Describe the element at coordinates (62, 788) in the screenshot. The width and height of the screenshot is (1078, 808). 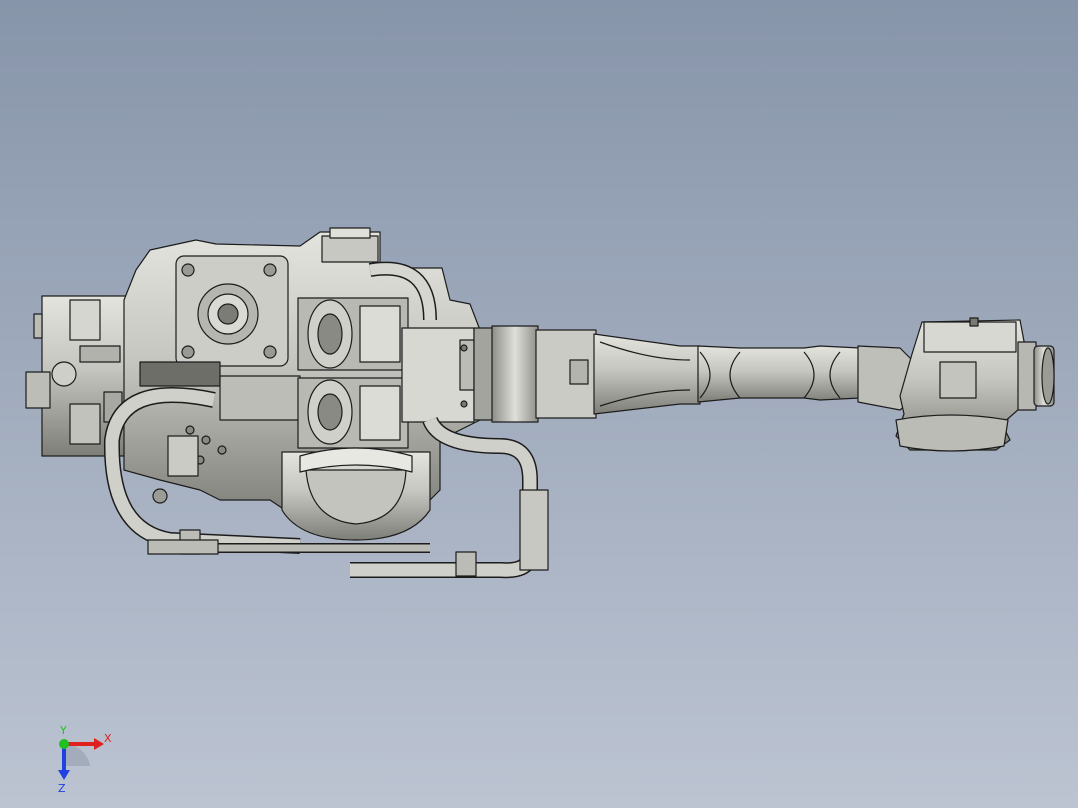
I see `z-axis-label: Z` at that location.